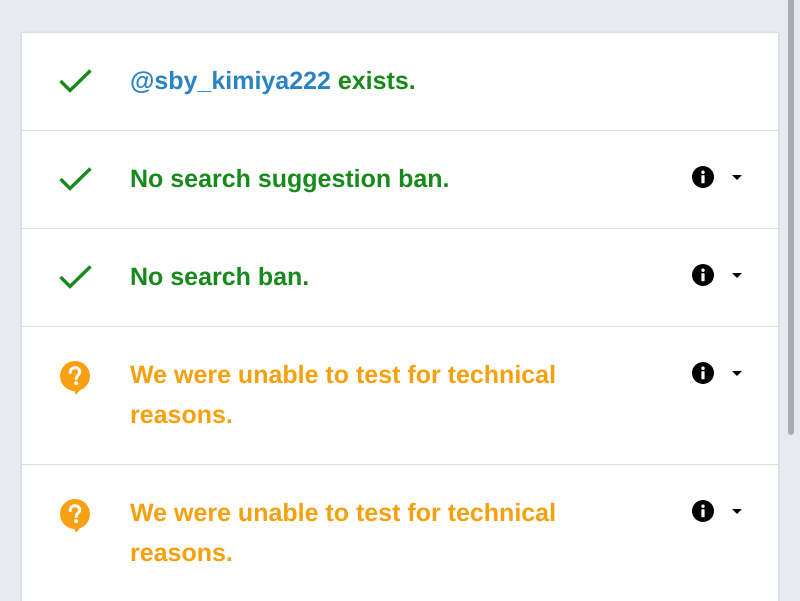 This screenshot has width=800, height=601. What do you see at coordinates (220, 277) in the screenshot?
I see `result-message: No search ban.` at bounding box center [220, 277].